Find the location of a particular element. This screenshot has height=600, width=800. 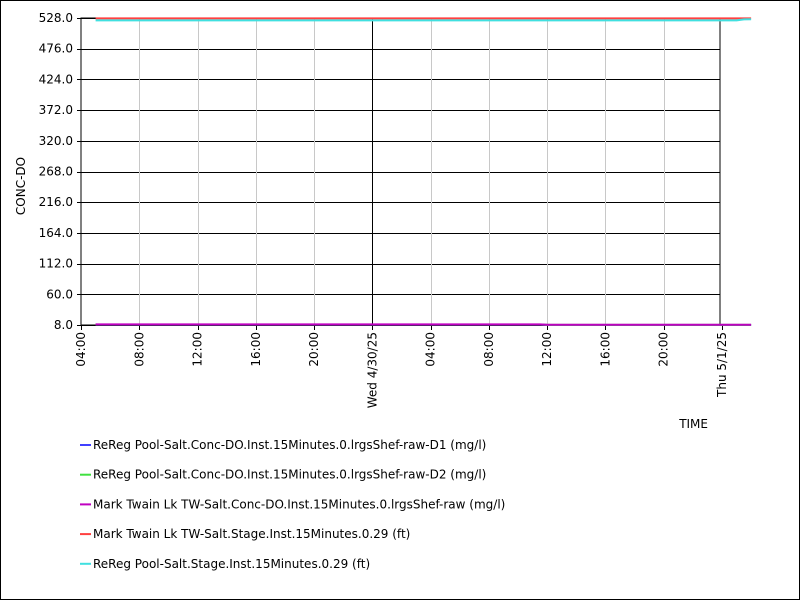

y-tick-label: 112.0 is located at coordinates (56, 264).